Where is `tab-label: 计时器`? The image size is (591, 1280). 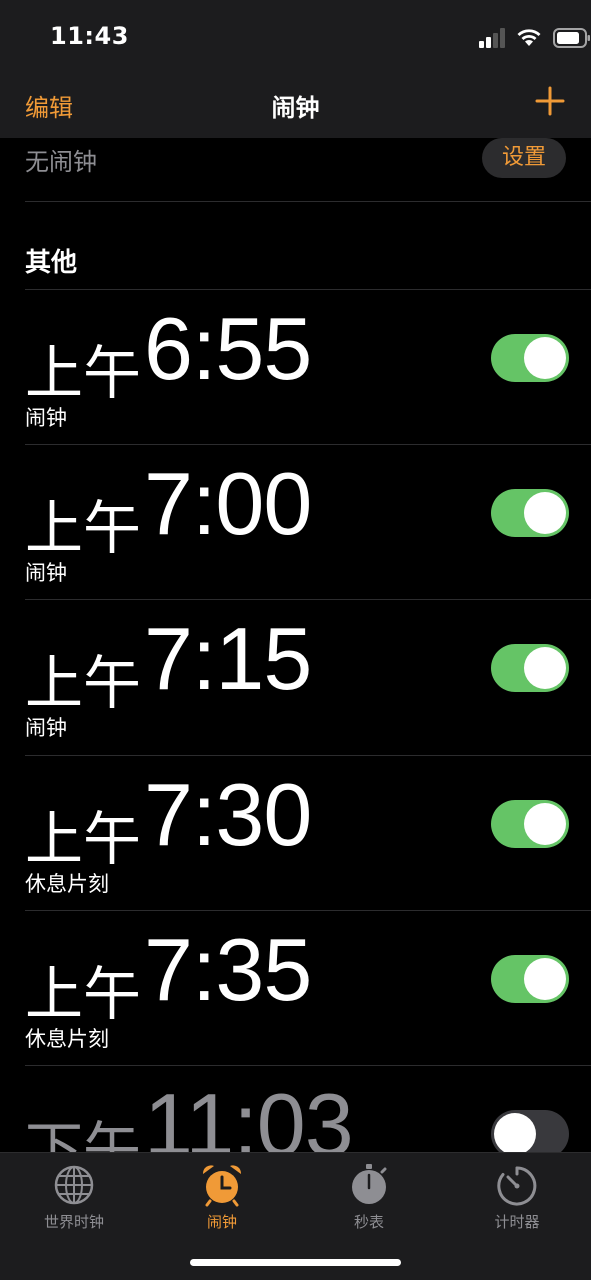
tab-label: 计时器 is located at coordinates (517, 1222).